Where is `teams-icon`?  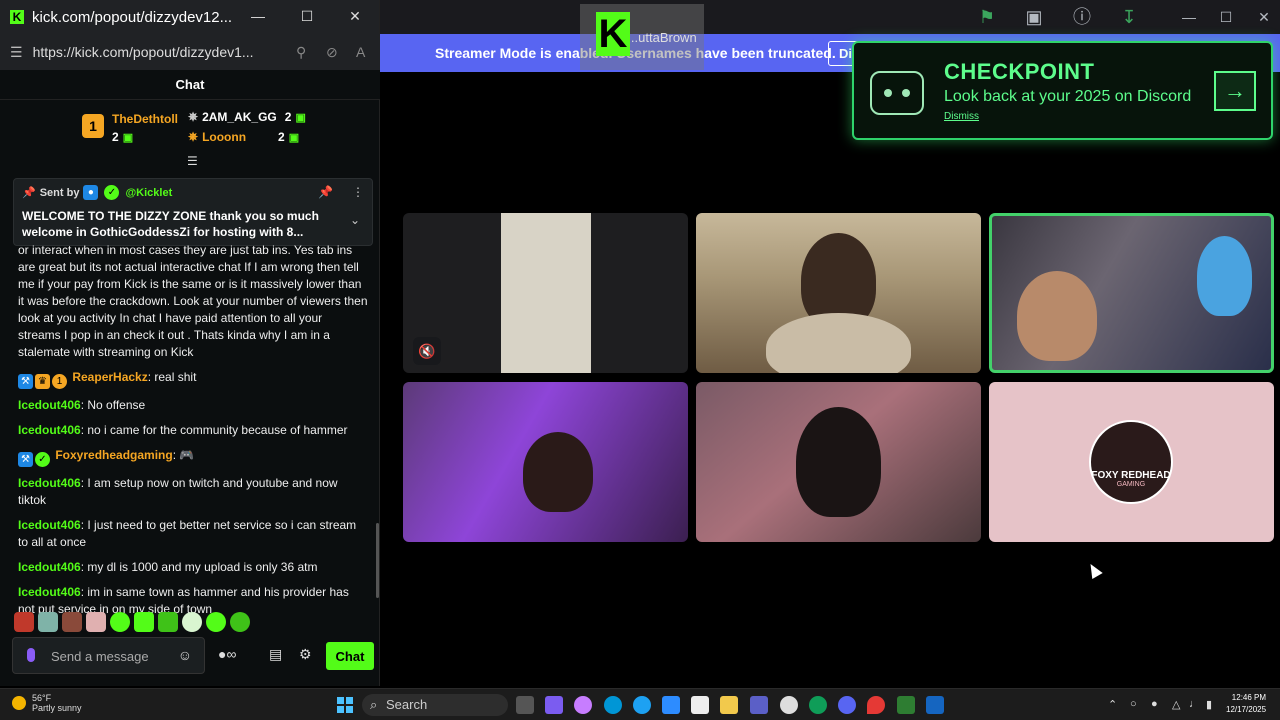 teams-icon is located at coordinates (759, 705).